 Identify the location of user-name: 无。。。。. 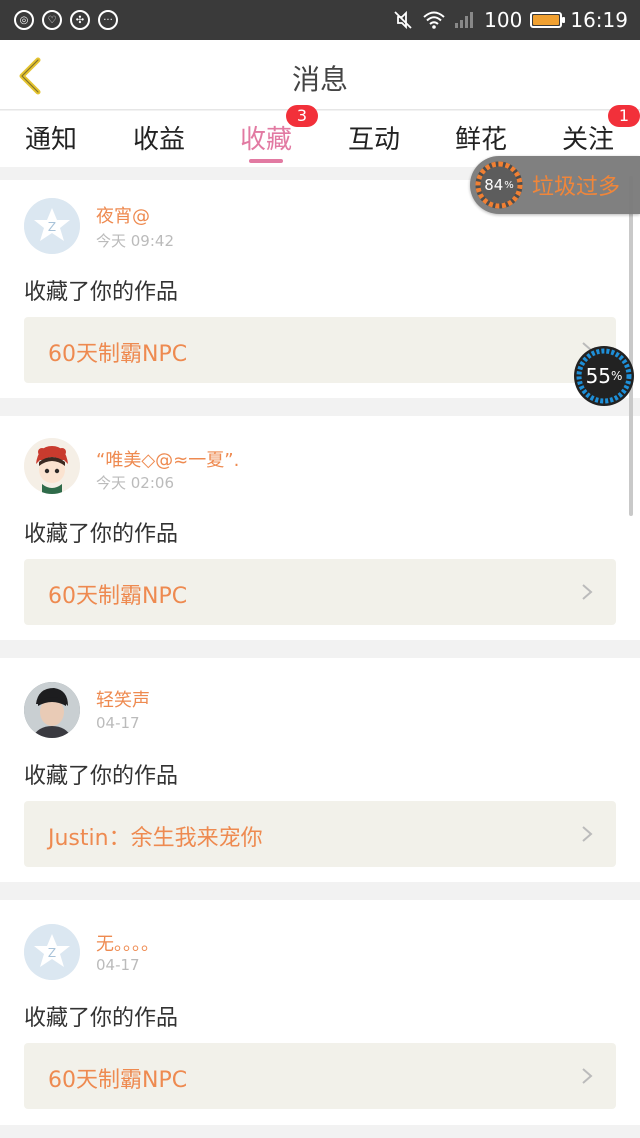
(127, 943).